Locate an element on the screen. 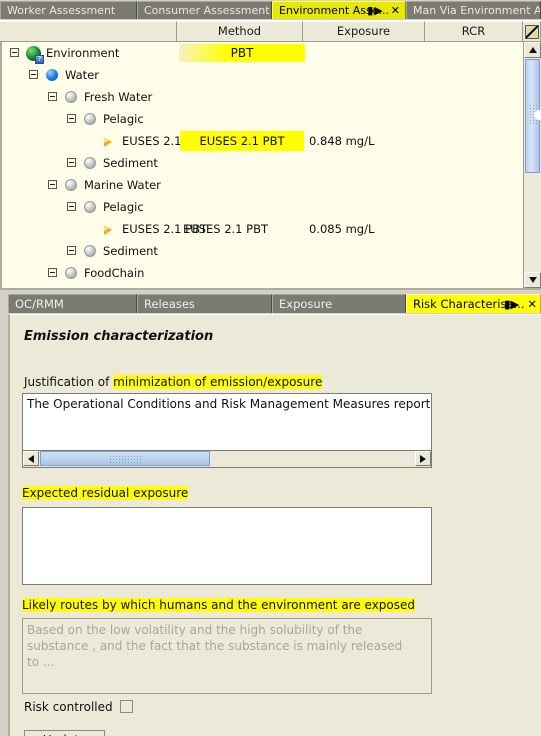 The height and width of the screenshot is (736, 541). expected-residual-exposure-label-text: Expected residual exposure is located at coordinates (105, 493).